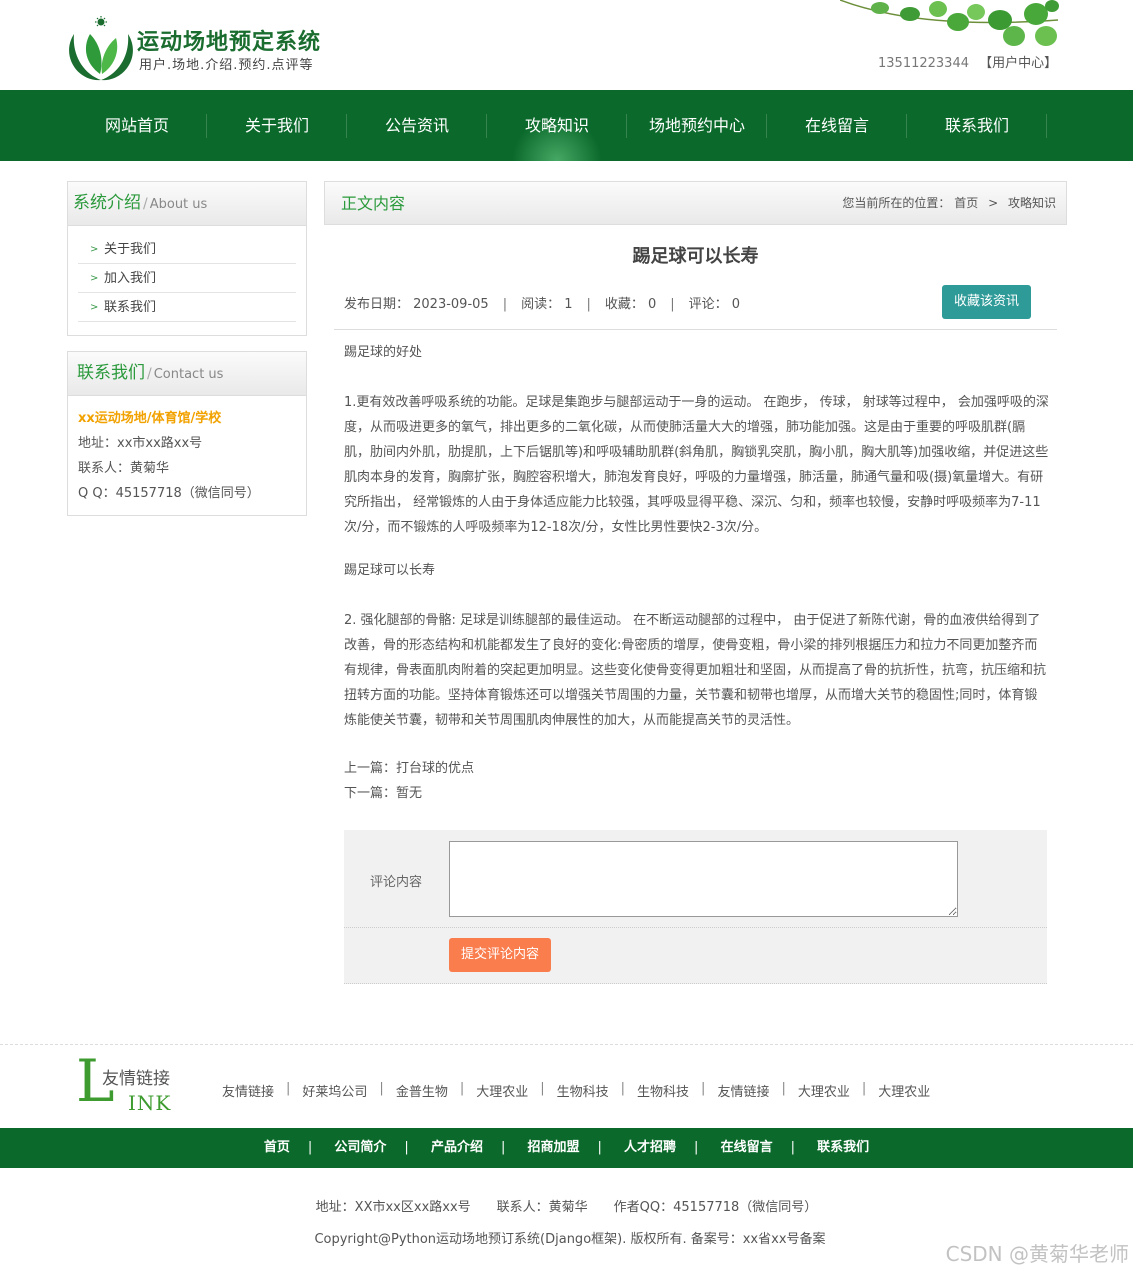  I want to click on article-favorites: 收藏： 0, so click(630, 304).